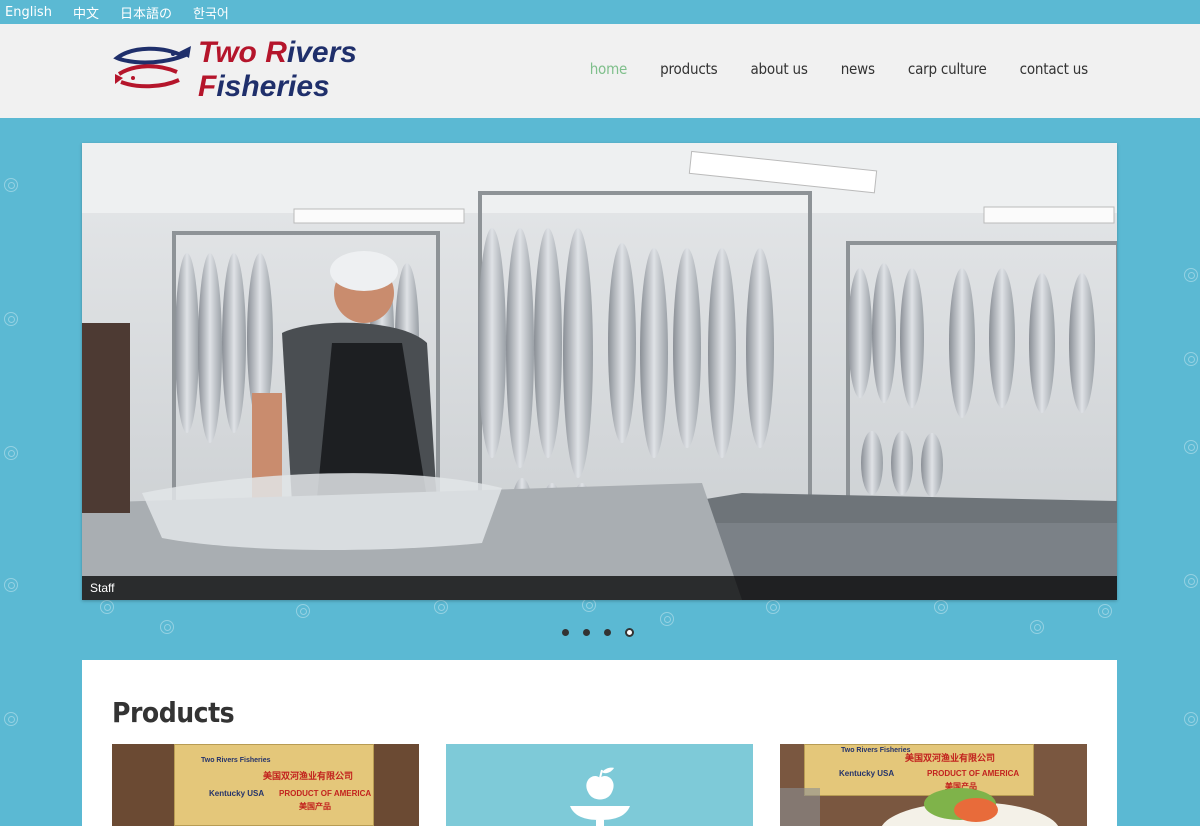 The image size is (1200, 826). What do you see at coordinates (609, 69) in the screenshot?
I see `nav-home: home` at bounding box center [609, 69].